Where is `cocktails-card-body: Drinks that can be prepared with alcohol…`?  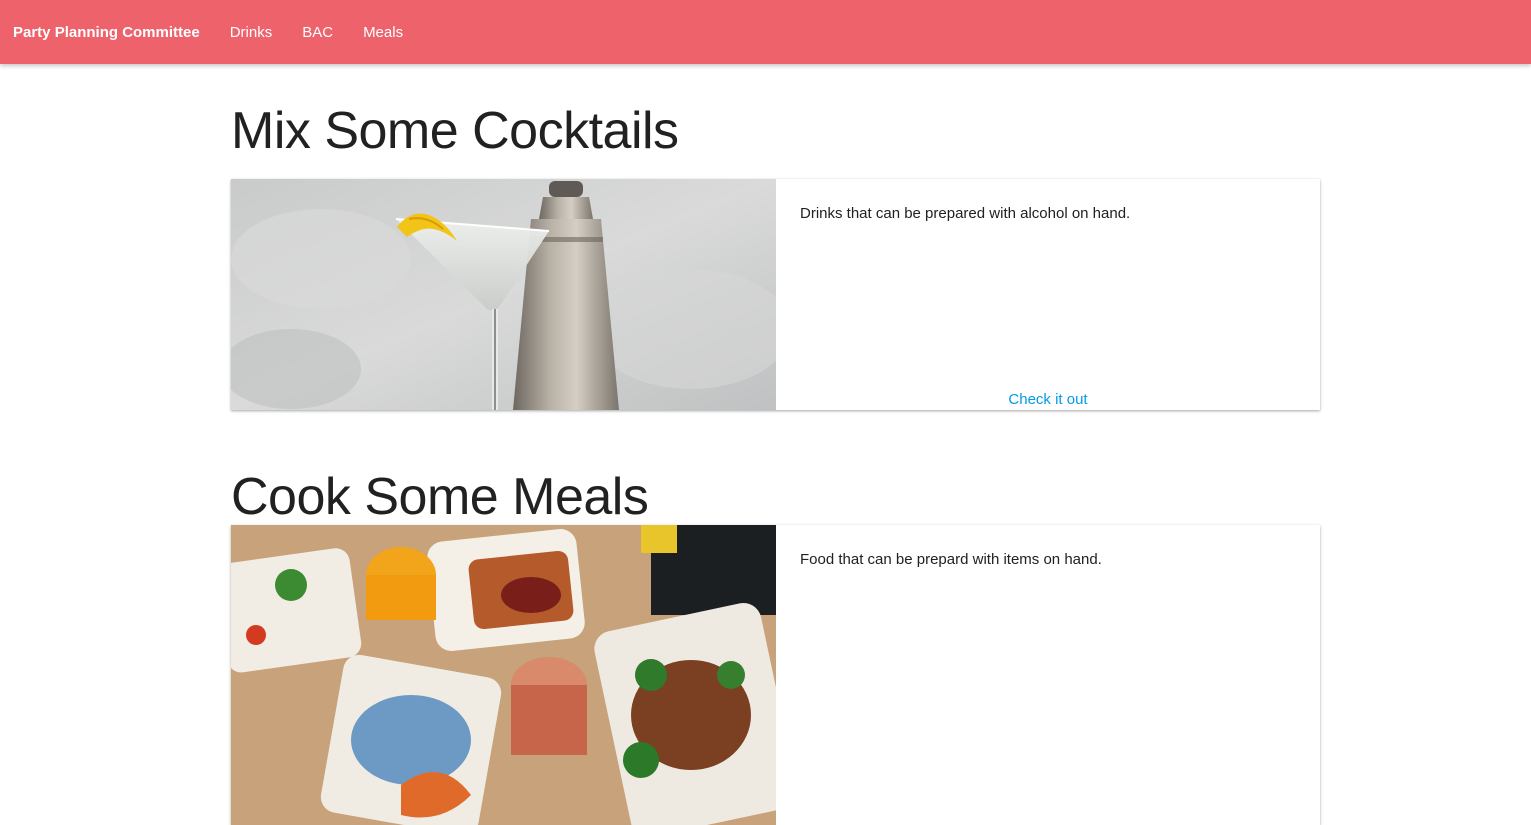 cocktails-card-body: Drinks that can be prepared with alcohol… is located at coordinates (1048, 294).